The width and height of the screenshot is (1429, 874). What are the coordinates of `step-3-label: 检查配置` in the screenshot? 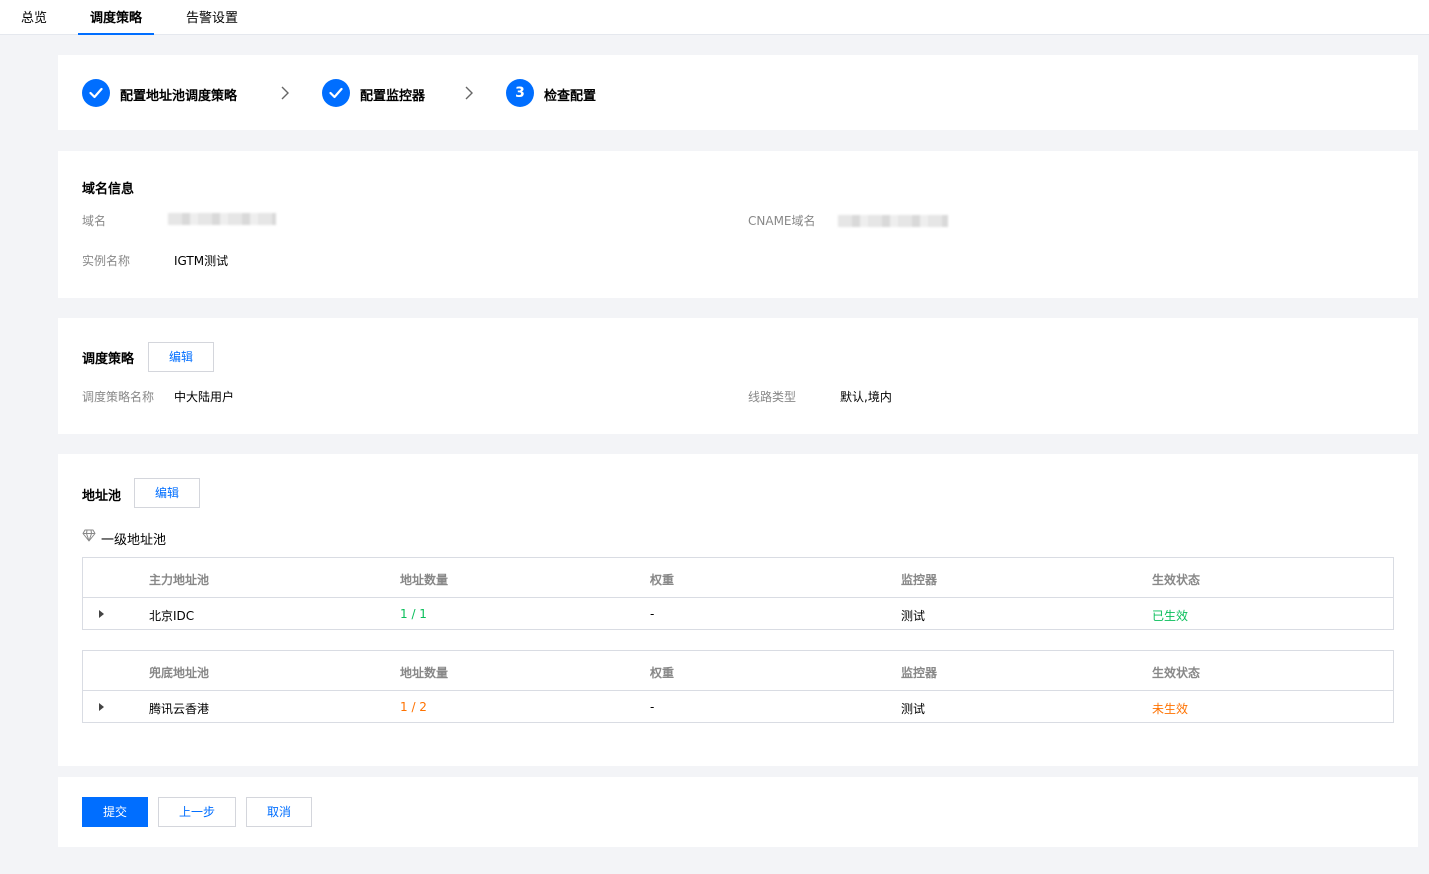 It's located at (570, 96).